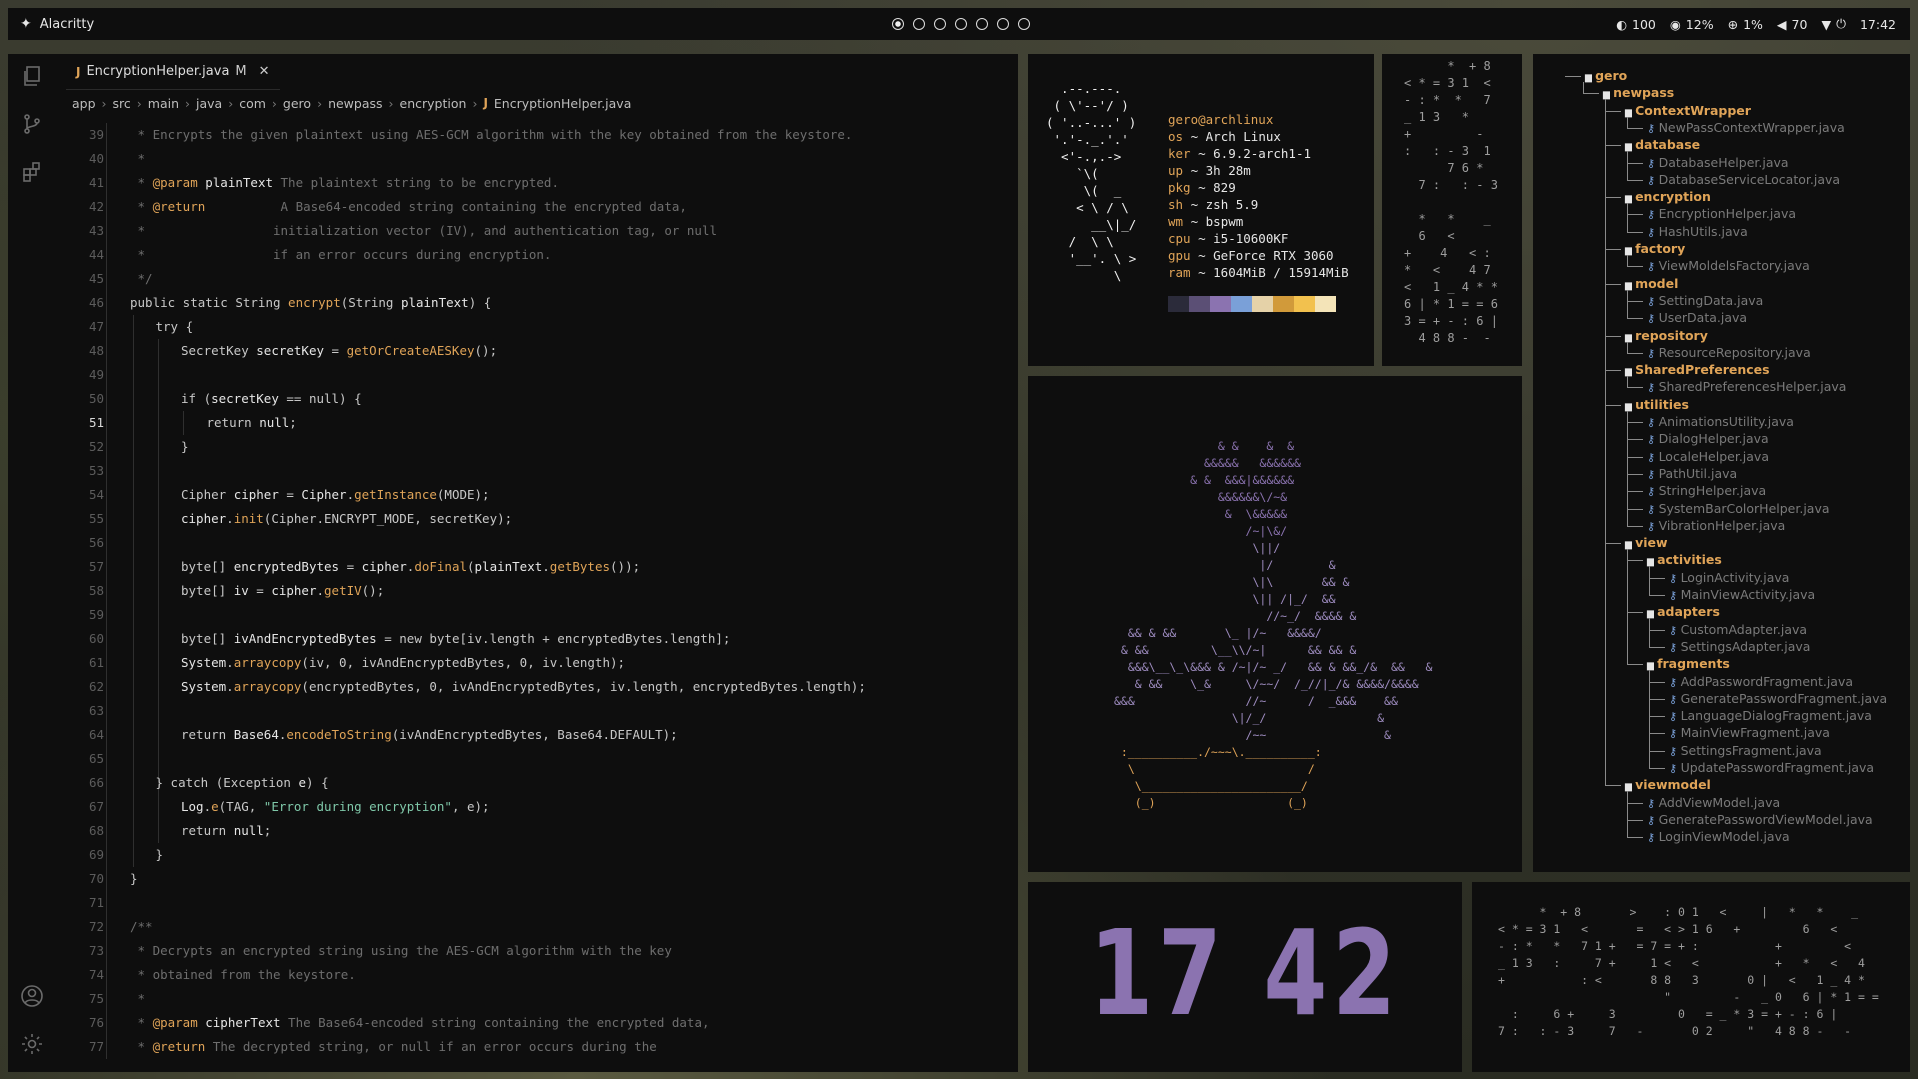 This screenshot has width=1918, height=1079. Describe the element at coordinates (1697, 317) in the screenshot. I see `tree-file: ⚷ UserData.java` at that location.